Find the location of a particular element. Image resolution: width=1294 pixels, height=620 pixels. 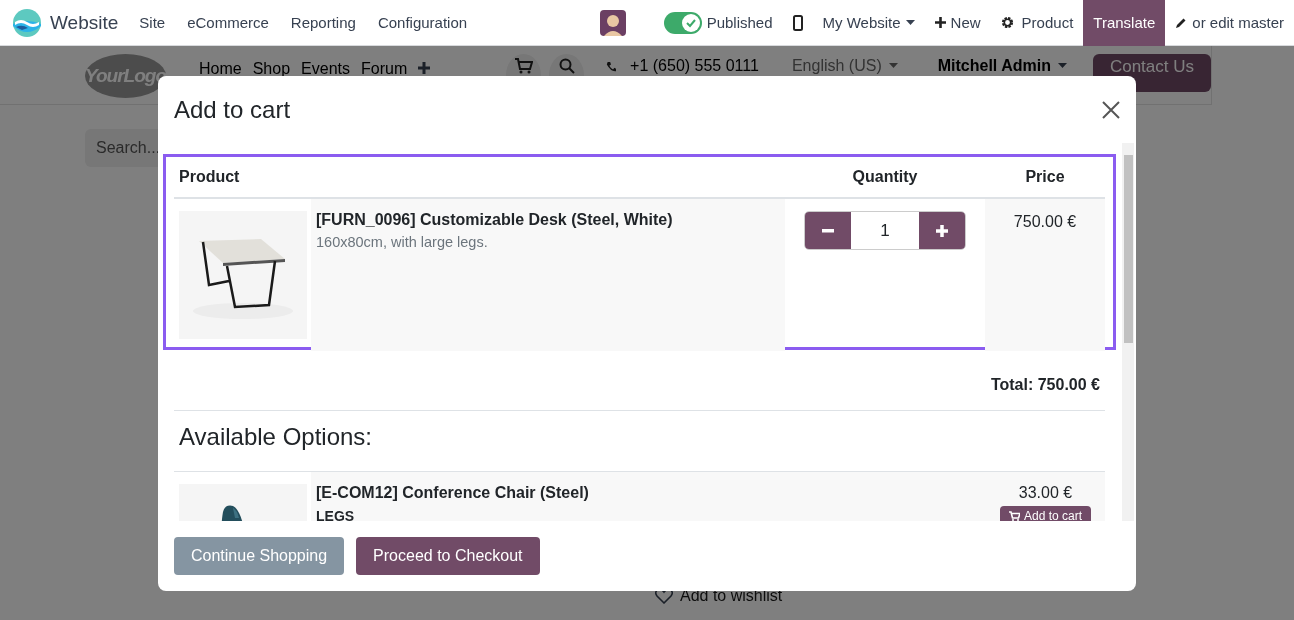

menu-item: Site is located at coordinates (152, 22).